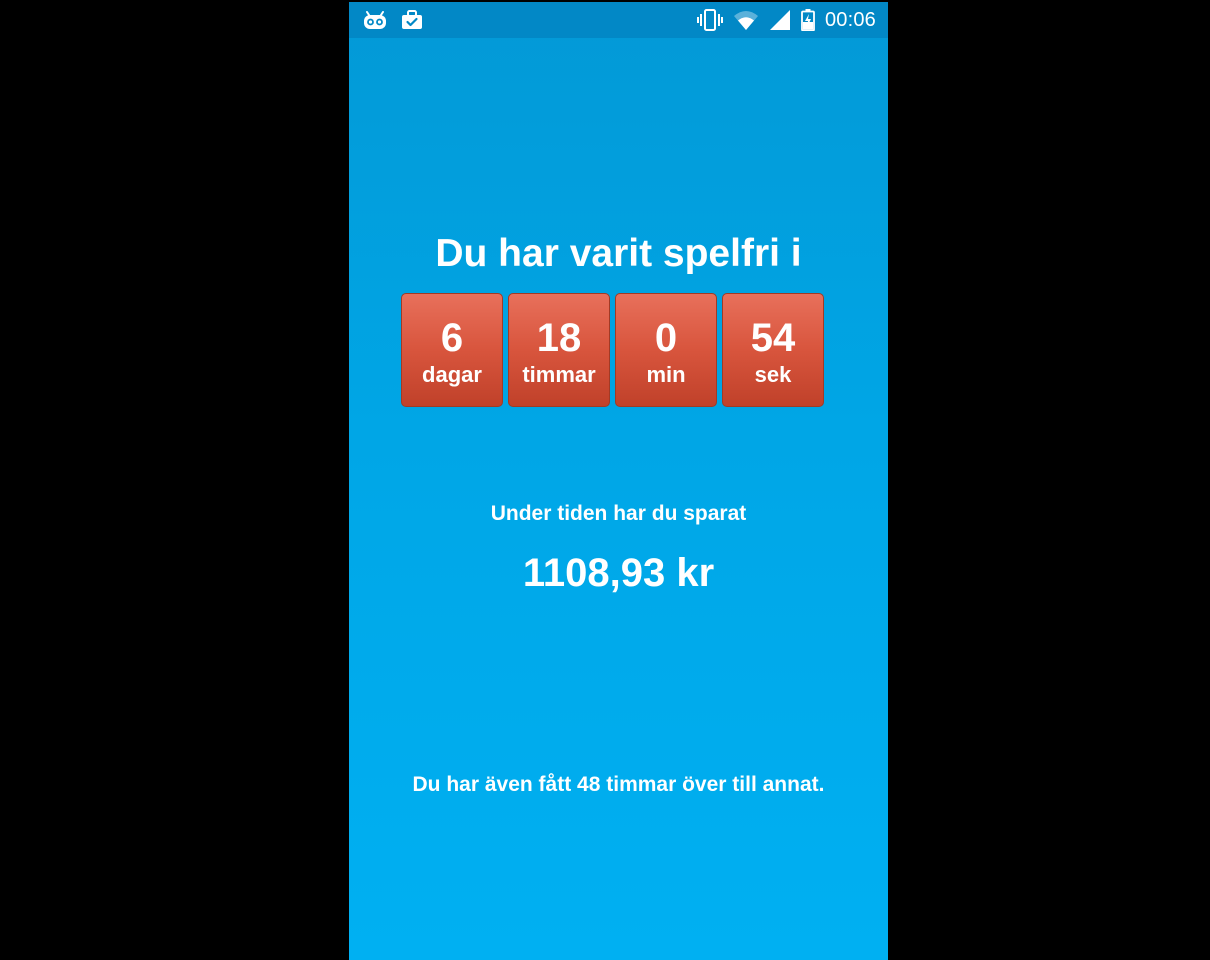 The height and width of the screenshot is (960, 1210). I want to click on battery-charging-icon, so click(808, 20).